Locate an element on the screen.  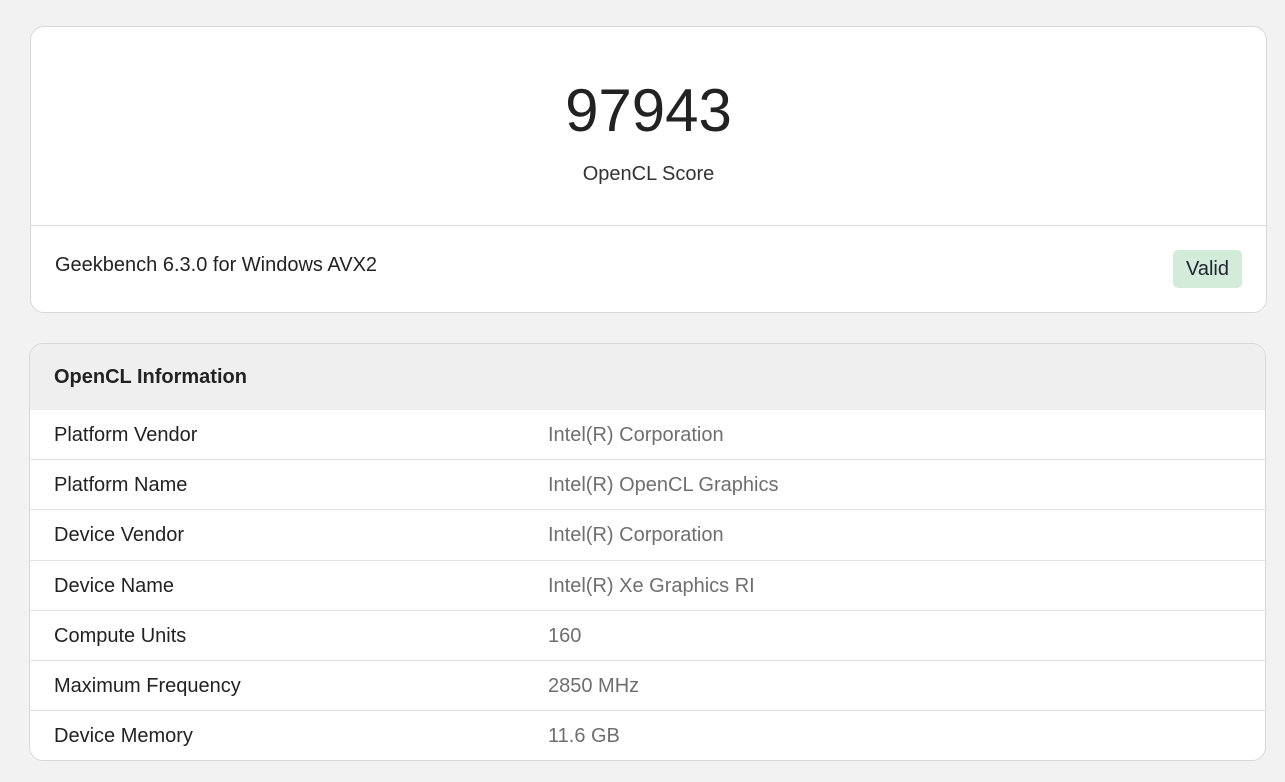
table-row: Platform Vendor Intel(R) Corporation is located at coordinates (647, 435).